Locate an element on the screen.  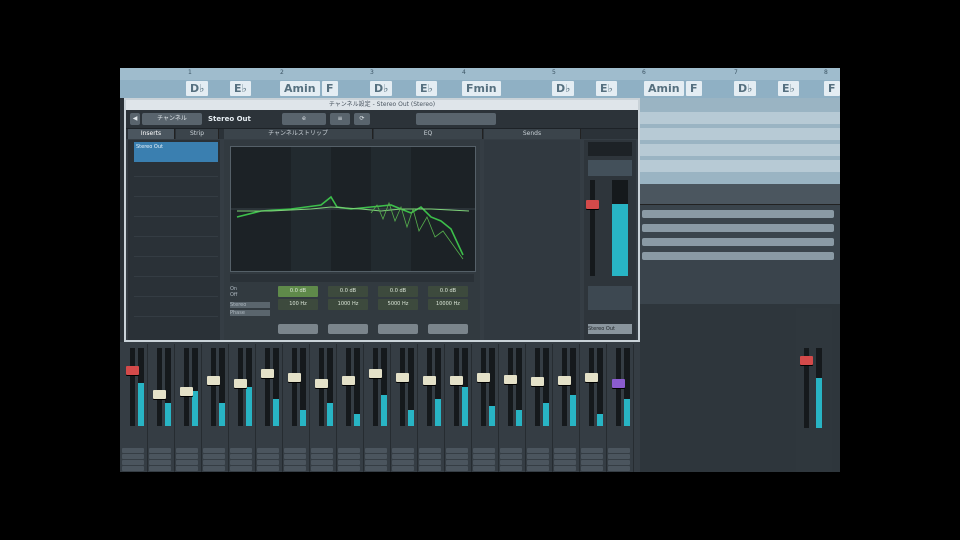
label-phase: Phase is located at coordinates (250, 313).